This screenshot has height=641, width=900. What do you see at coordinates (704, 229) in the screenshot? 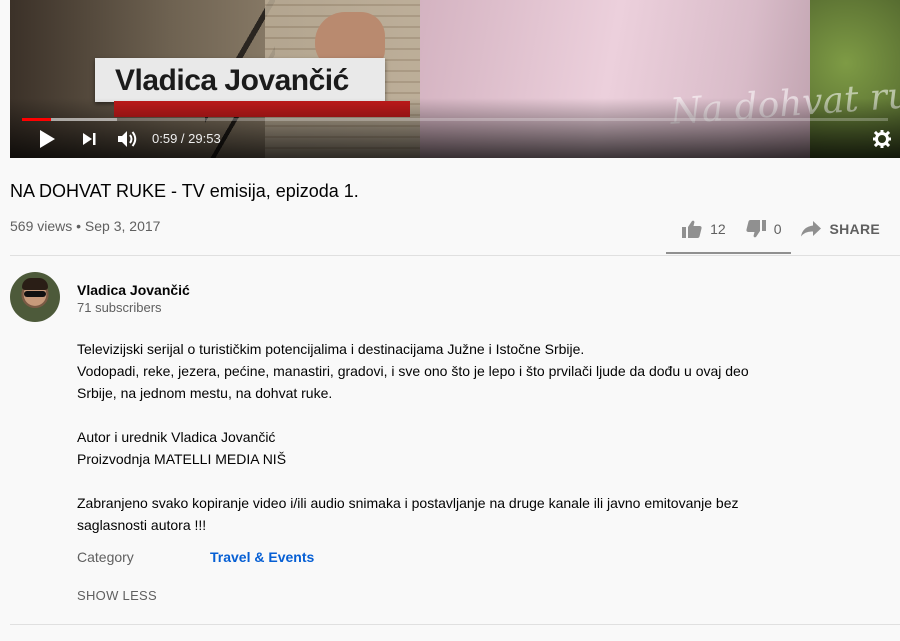
I see `like-button: 12` at bounding box center [704, 229].